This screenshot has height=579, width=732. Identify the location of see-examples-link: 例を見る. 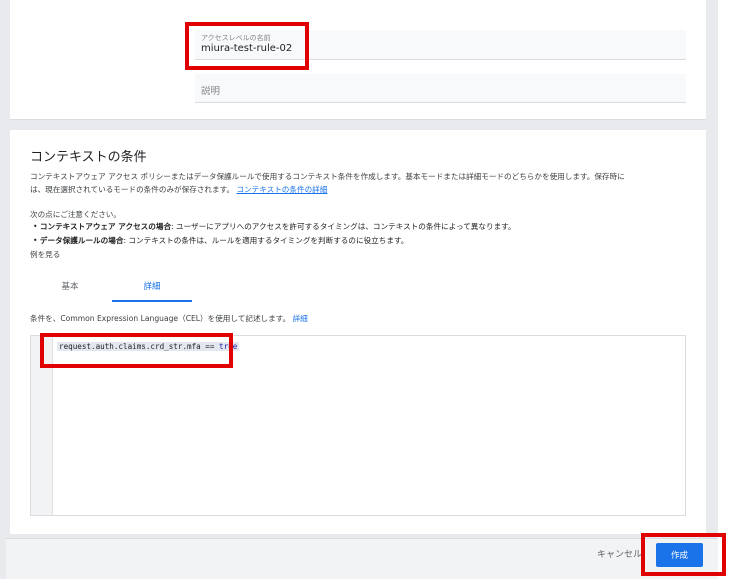
(45, 254).